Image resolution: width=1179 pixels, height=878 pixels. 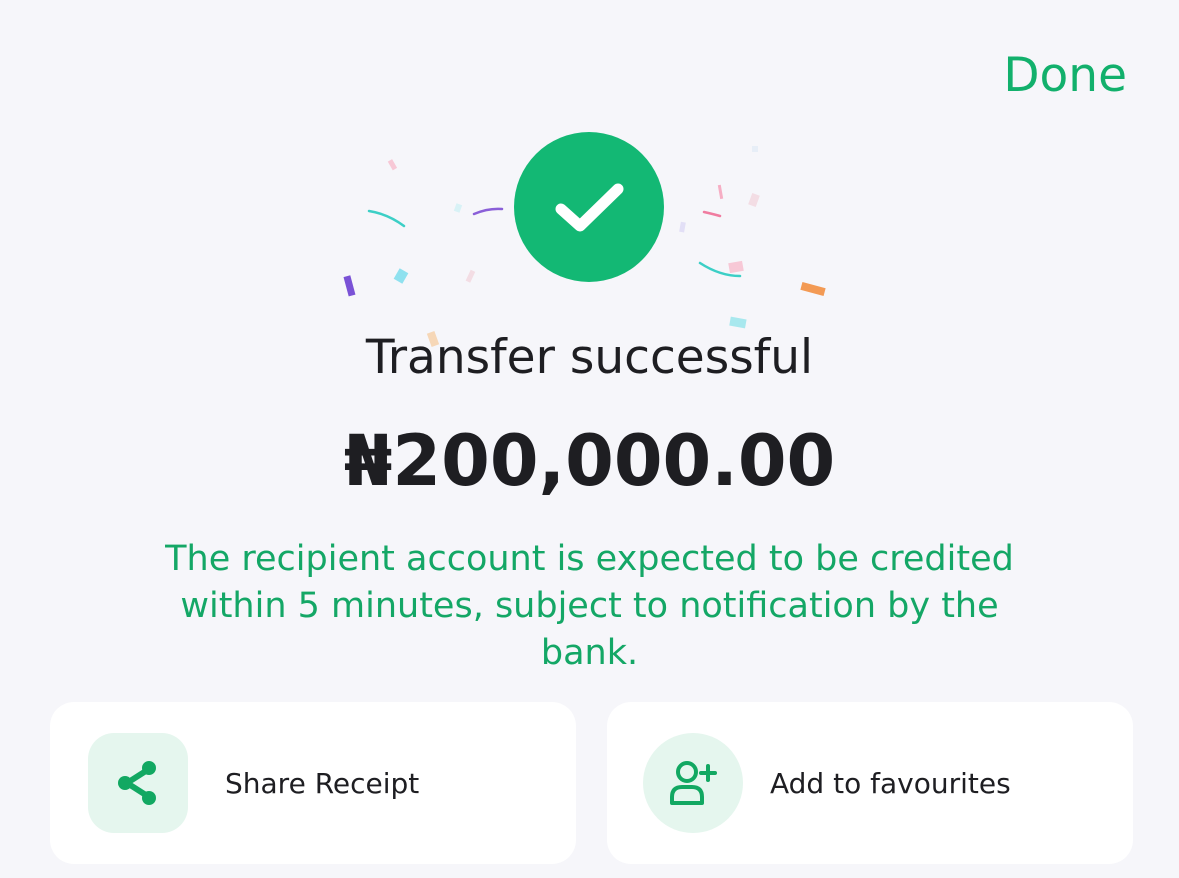 What do you see at coordinates (890, 783) in the screenshot?
I see `add-to-favourites-label: Add to favourites` at bounding box center [890, 783].